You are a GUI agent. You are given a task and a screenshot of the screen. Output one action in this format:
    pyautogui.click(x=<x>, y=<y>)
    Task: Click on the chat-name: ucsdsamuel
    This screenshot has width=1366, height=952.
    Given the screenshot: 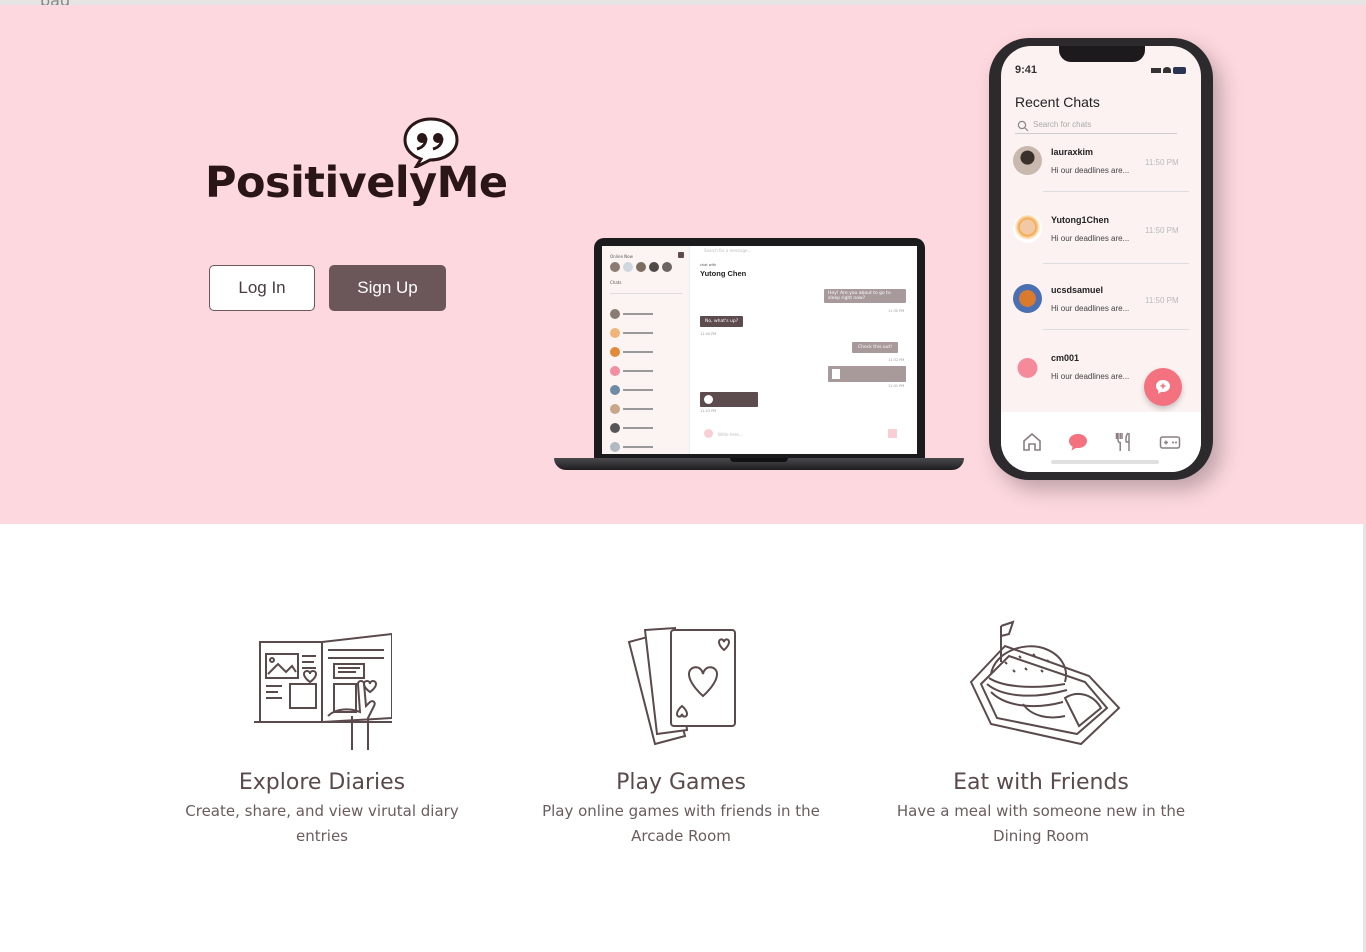 What is the action you would take?
    pyautogui.click(x=1077, y=290)
    